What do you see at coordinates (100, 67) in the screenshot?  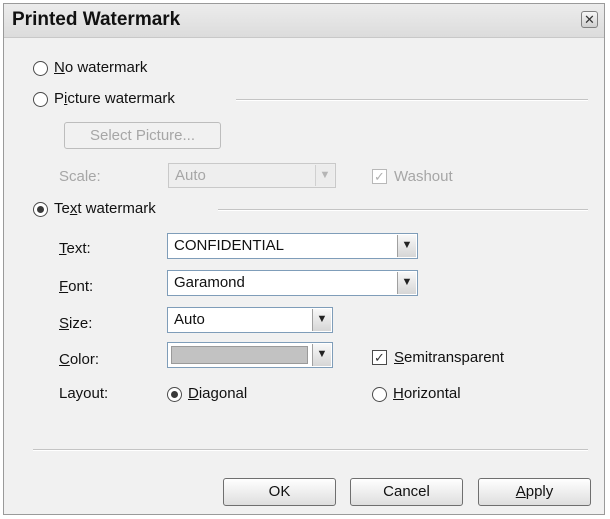 I see `no-watermark-label: No watermark` at bounding box center [100, 67].